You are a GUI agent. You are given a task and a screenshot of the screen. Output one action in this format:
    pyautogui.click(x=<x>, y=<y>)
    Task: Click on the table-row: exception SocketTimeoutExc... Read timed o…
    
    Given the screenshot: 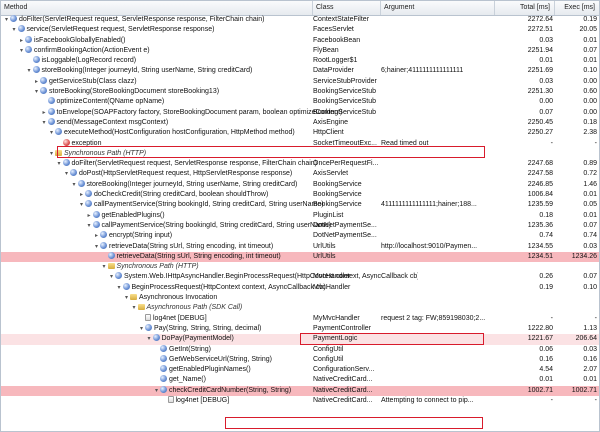 What is the action you would take?
    pyautogui.click(x=300, y=143)
    